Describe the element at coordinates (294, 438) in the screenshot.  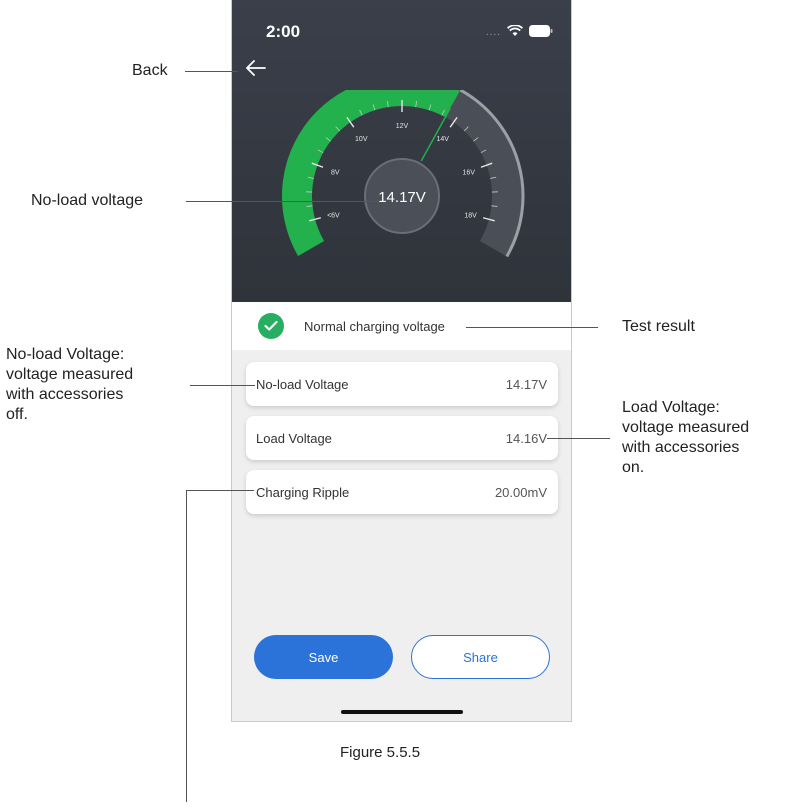
I see `row-label: Load Voltage` at that location.